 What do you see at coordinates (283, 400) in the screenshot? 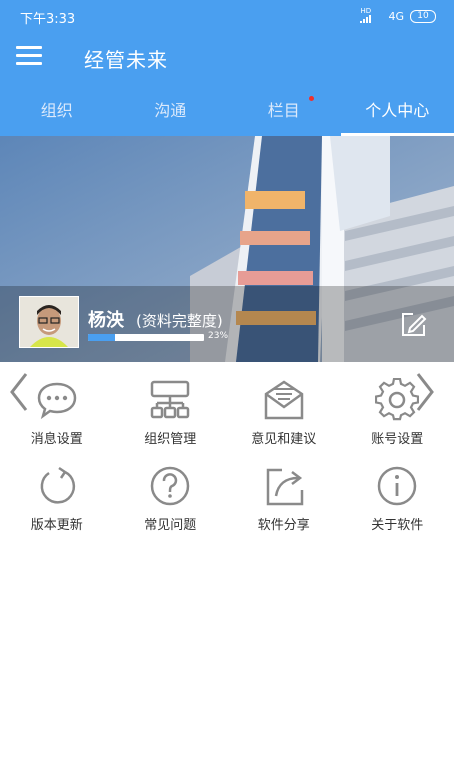
I see `mail-icon` at bounding box center [283, 400].